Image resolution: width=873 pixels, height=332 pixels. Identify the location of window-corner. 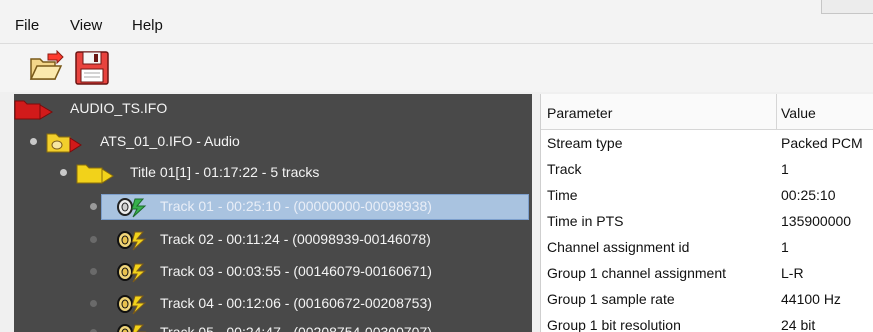
(847, 7).